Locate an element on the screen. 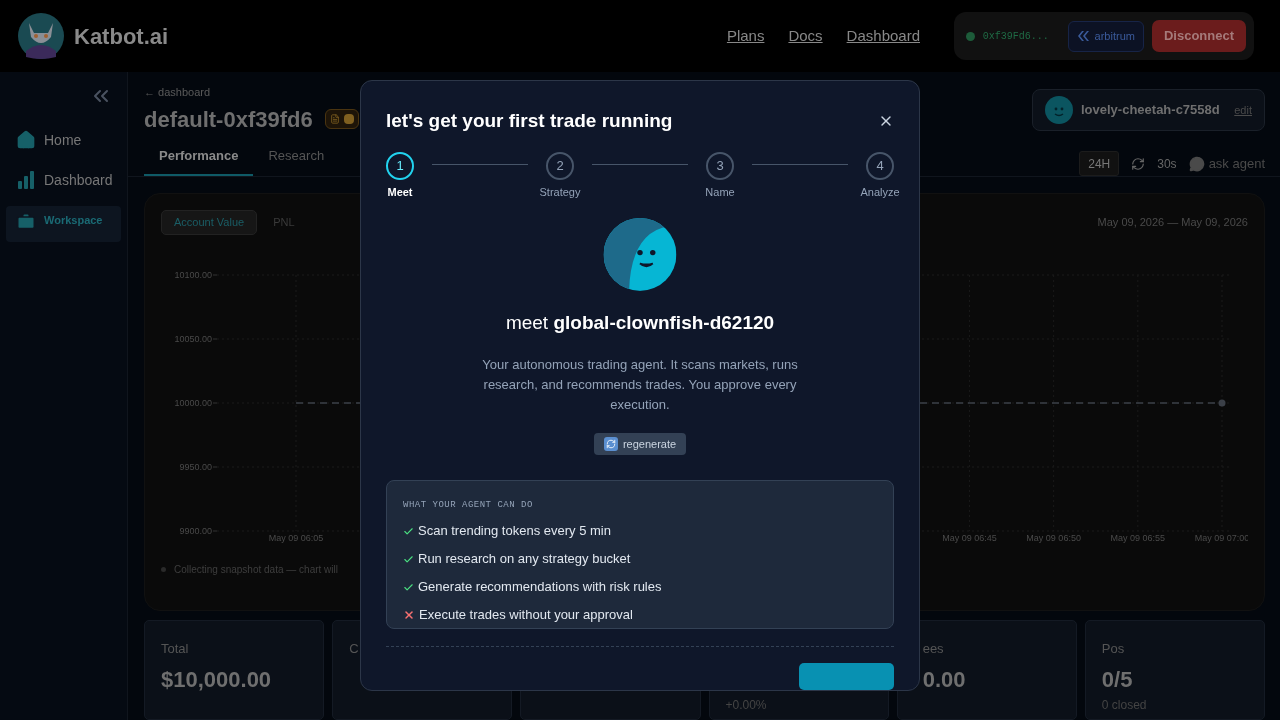 The image size is (1280, 720). edit-link: edit is located at coordinates (1243, 110).